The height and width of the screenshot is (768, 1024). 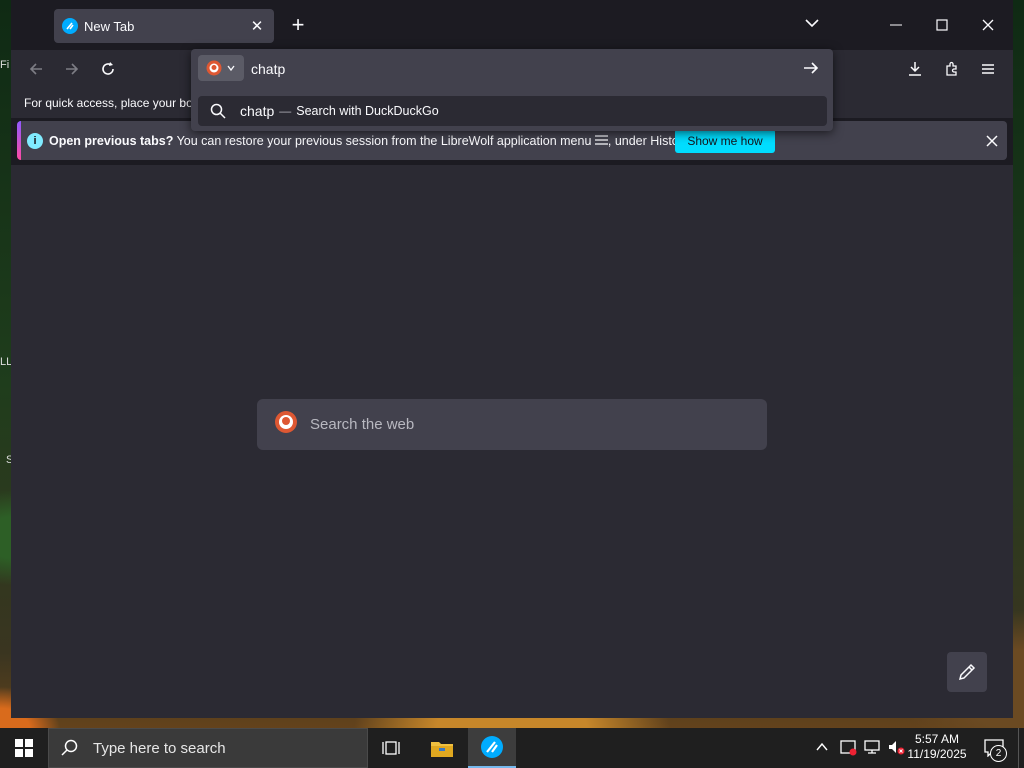 I want to click on search-suggestion-row: chatp — Search with DuckDuckGo, so click(x=512, y=111).